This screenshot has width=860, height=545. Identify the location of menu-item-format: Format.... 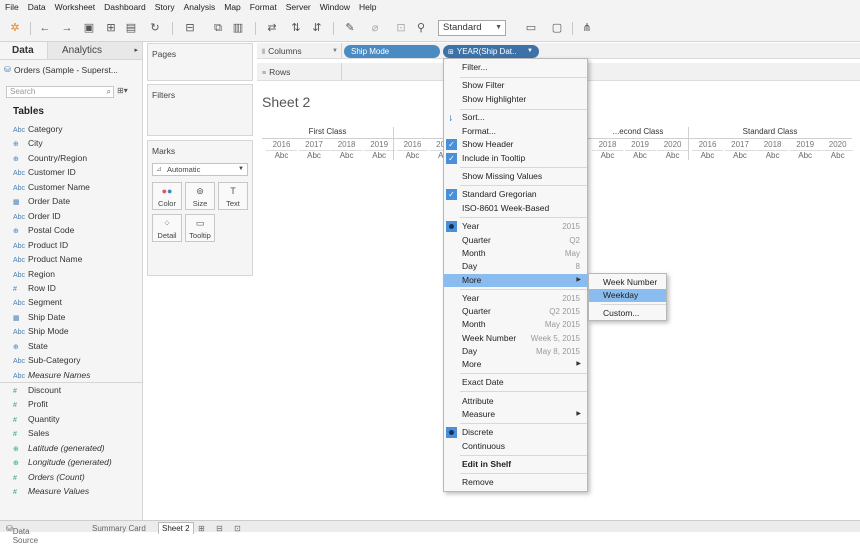
(515, 131).